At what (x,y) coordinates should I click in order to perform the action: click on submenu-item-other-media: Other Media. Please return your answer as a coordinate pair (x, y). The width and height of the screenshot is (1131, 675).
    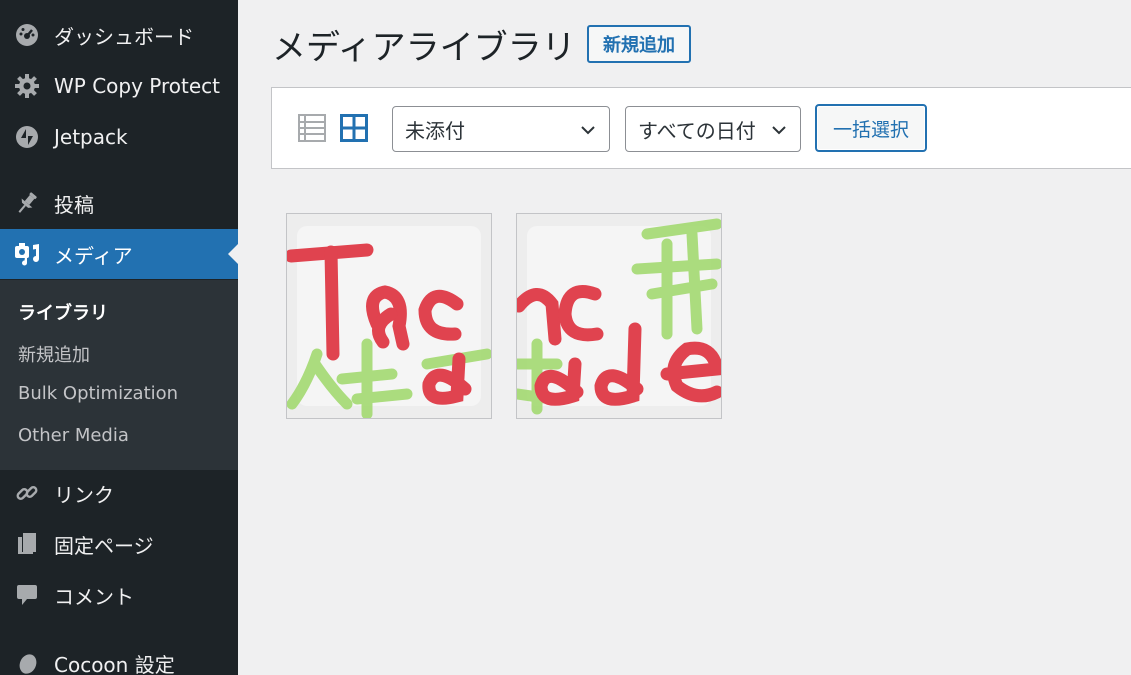
    Looking at the image, I should click on (73, 435).